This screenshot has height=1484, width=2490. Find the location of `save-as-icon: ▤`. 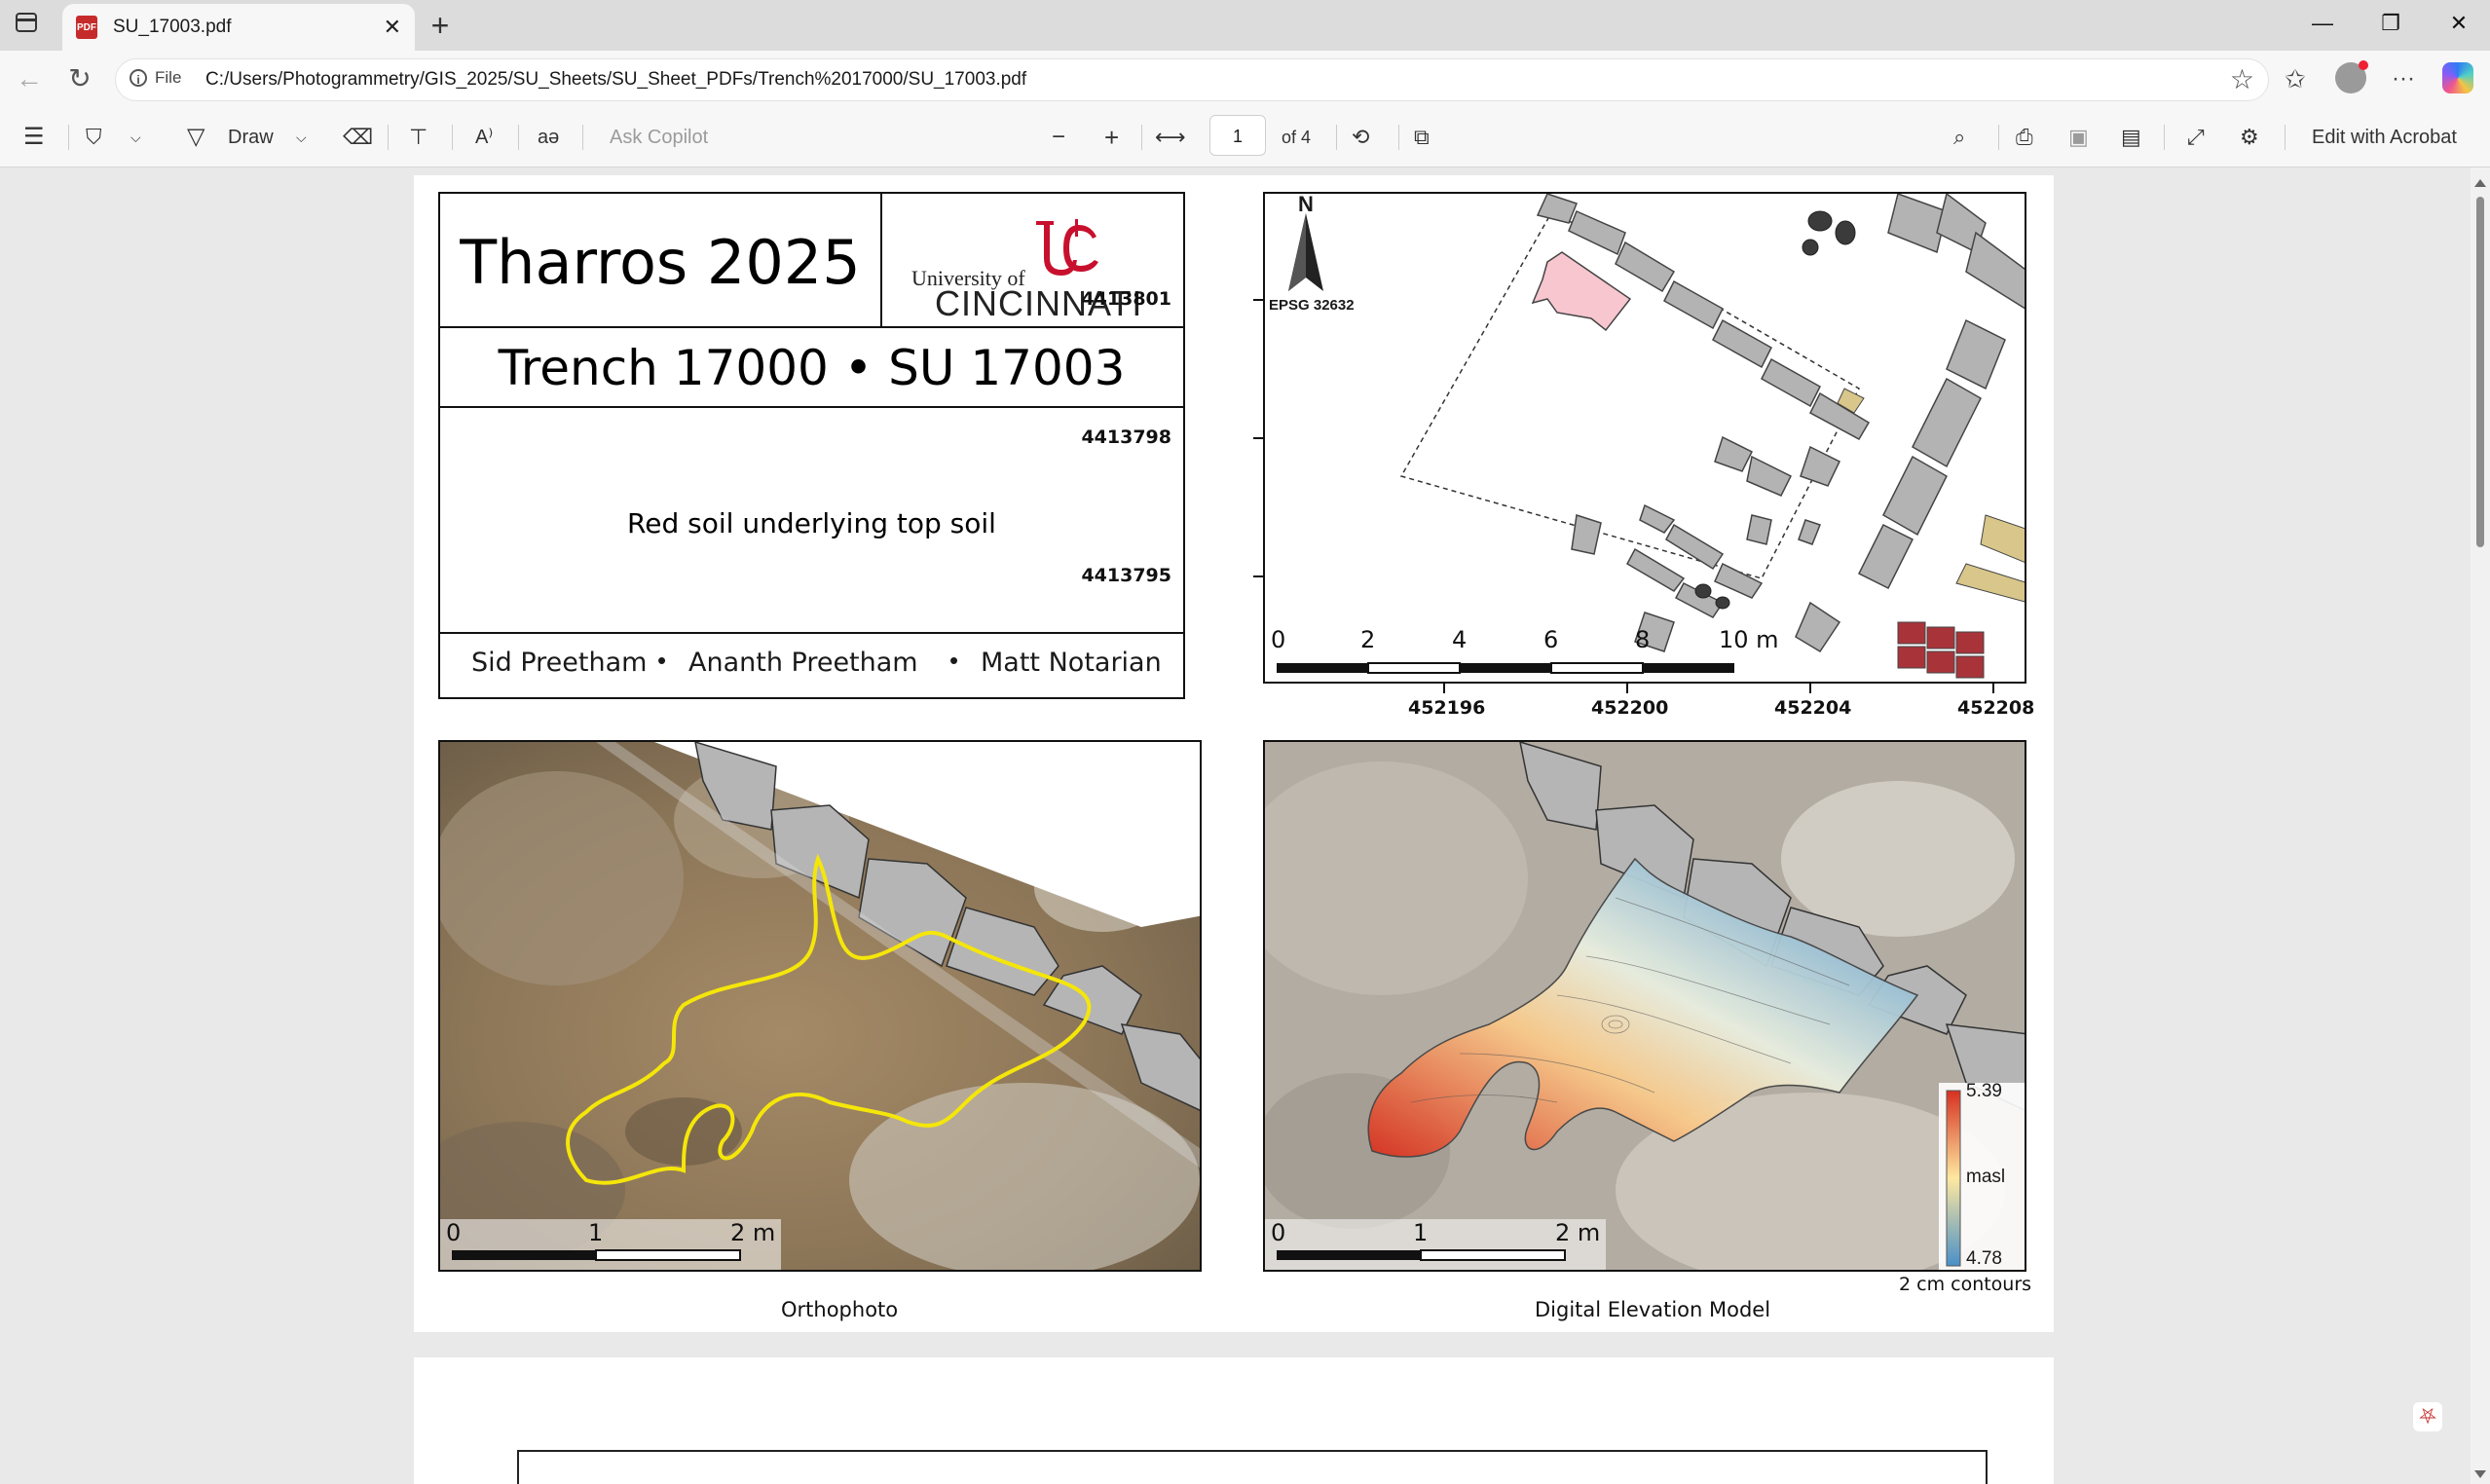

save-as-icon: ▤ is located at coordinates (2131, 137).